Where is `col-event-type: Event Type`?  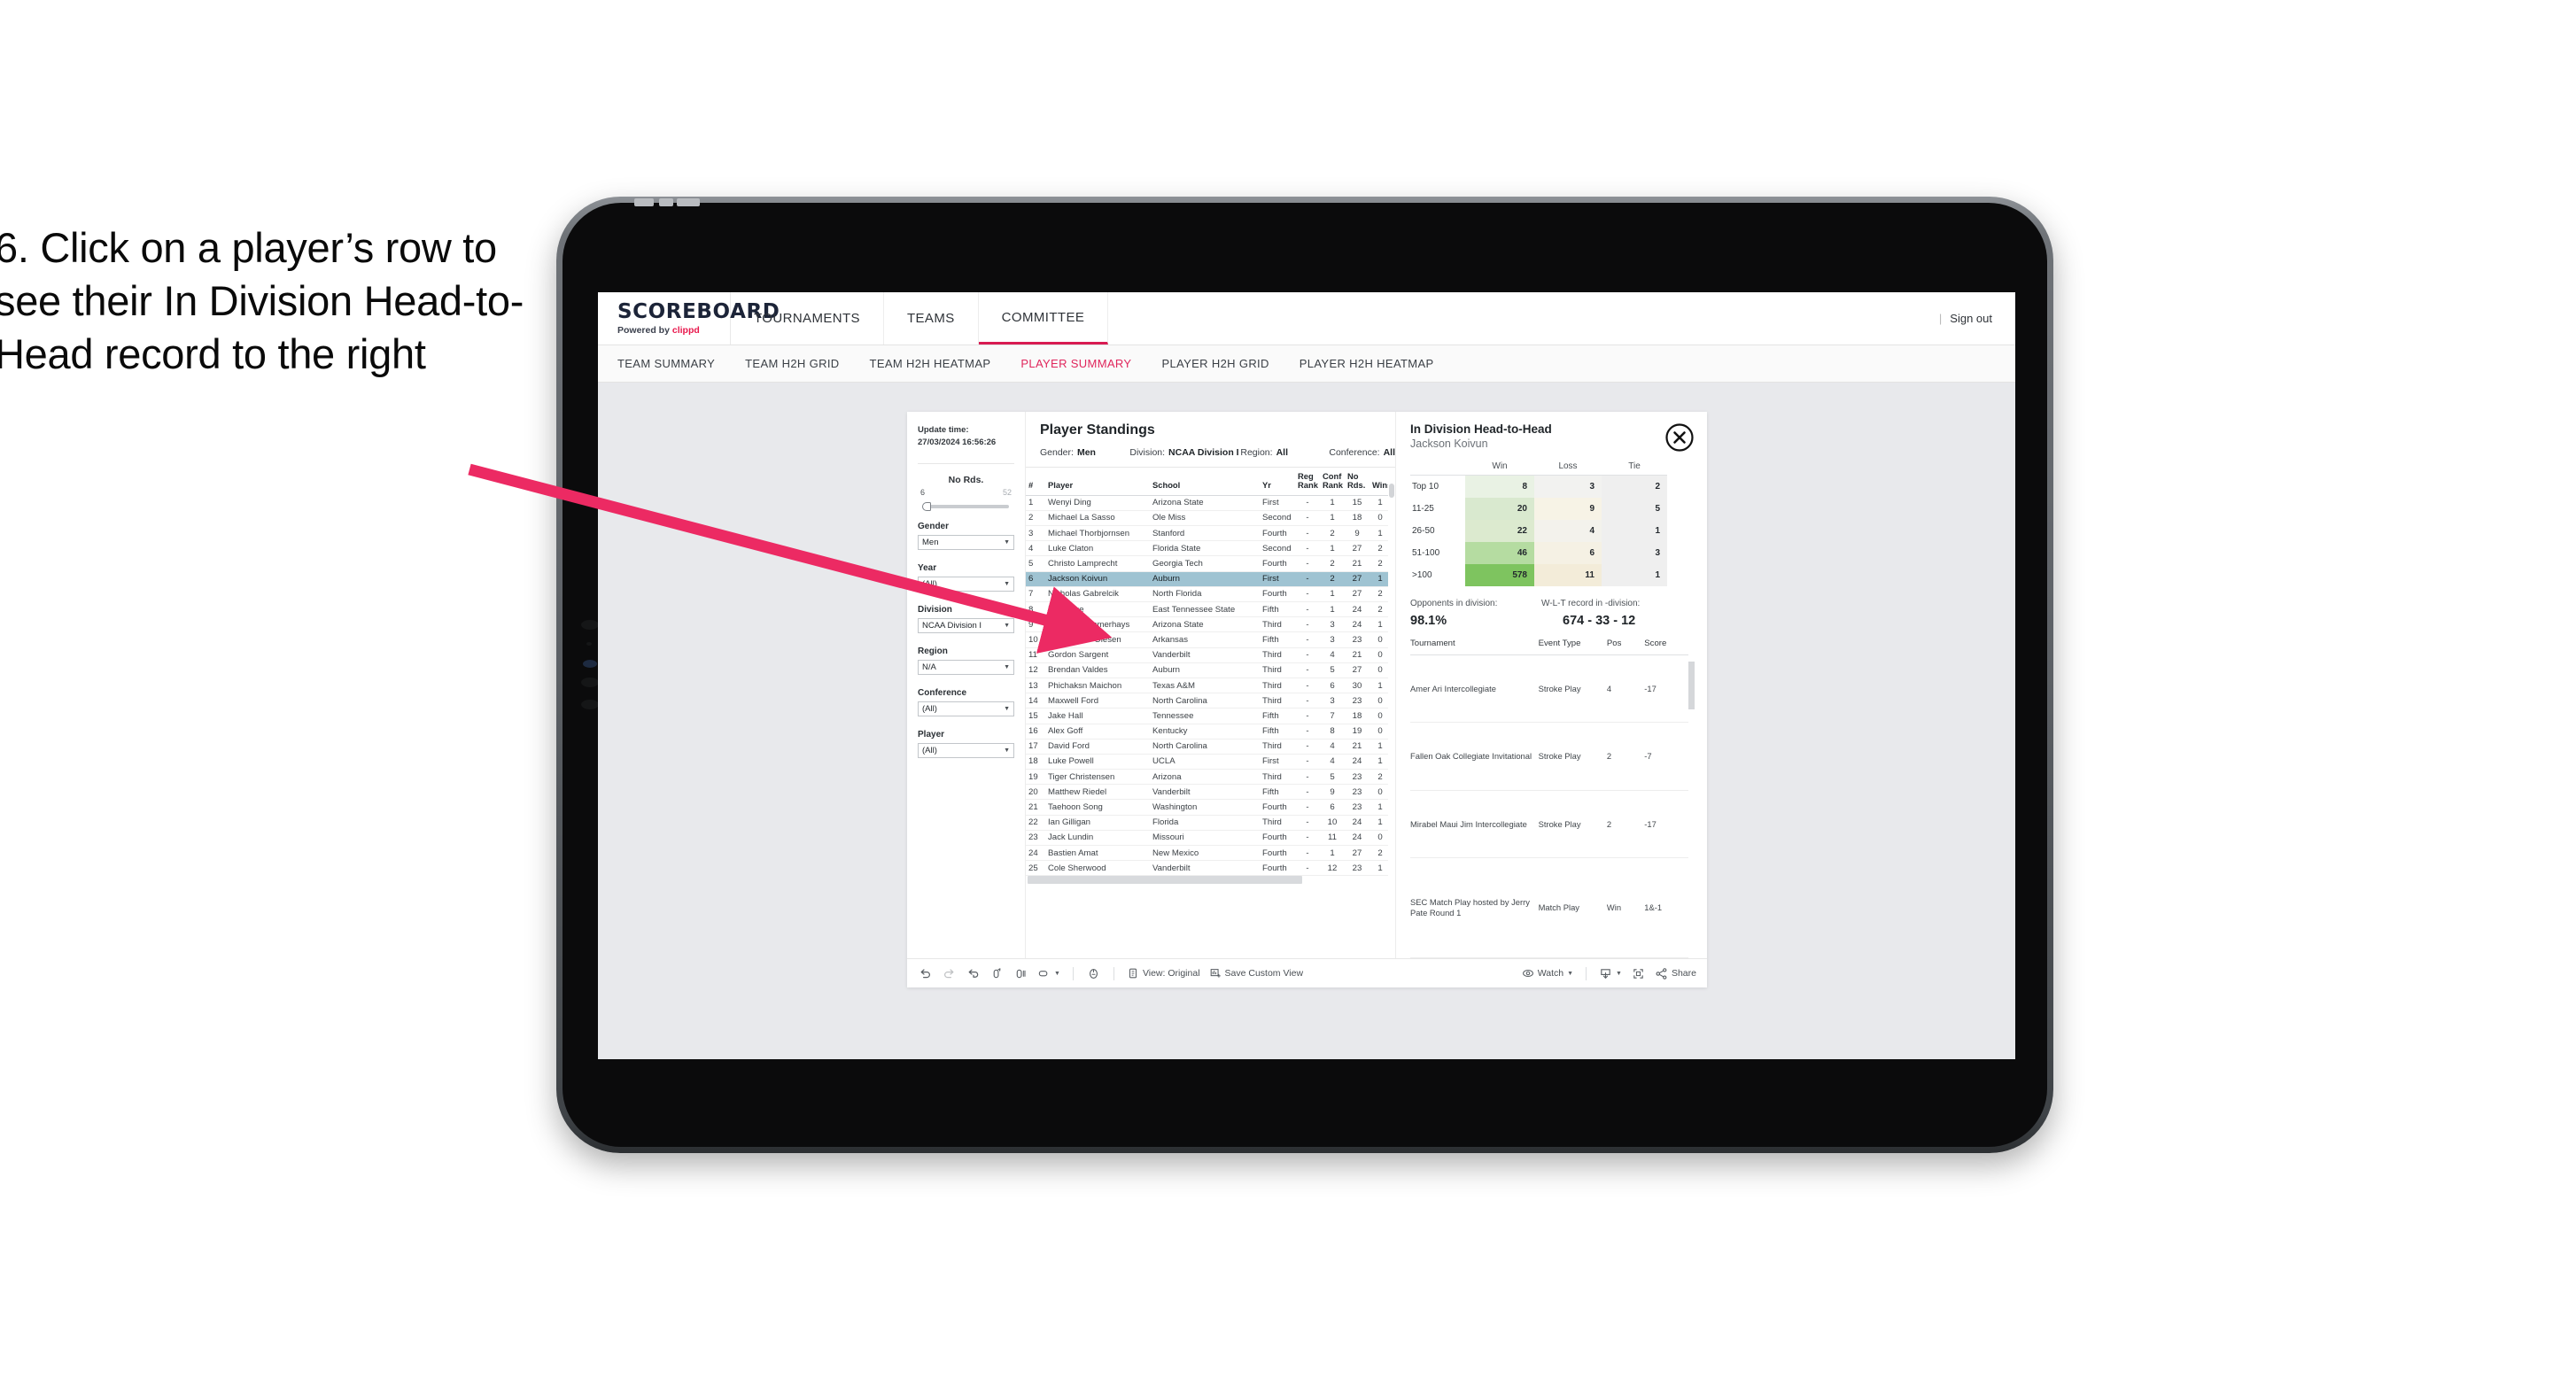 col-event-type: Event Type is located at coordinates (1572, 647).